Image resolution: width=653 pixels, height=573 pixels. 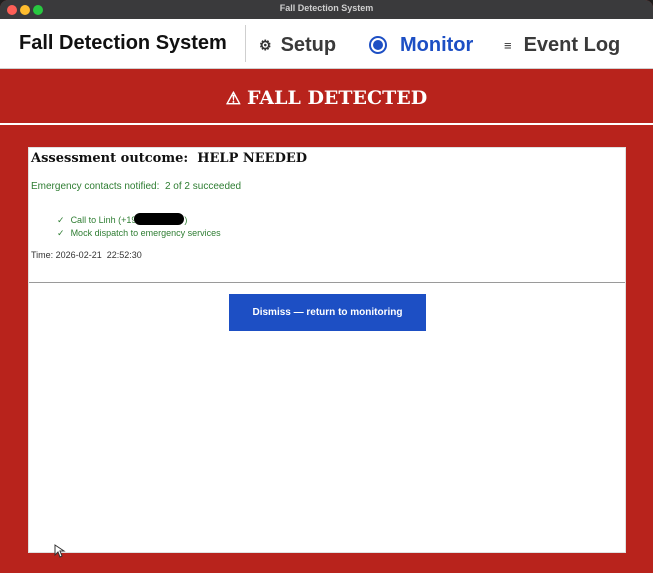 What do you see at coordinates (169, 158) in the screenshot?
I see `assessment-outcome: Assessment outcome: HELP NEEDED` at bounding box center [169, 158].